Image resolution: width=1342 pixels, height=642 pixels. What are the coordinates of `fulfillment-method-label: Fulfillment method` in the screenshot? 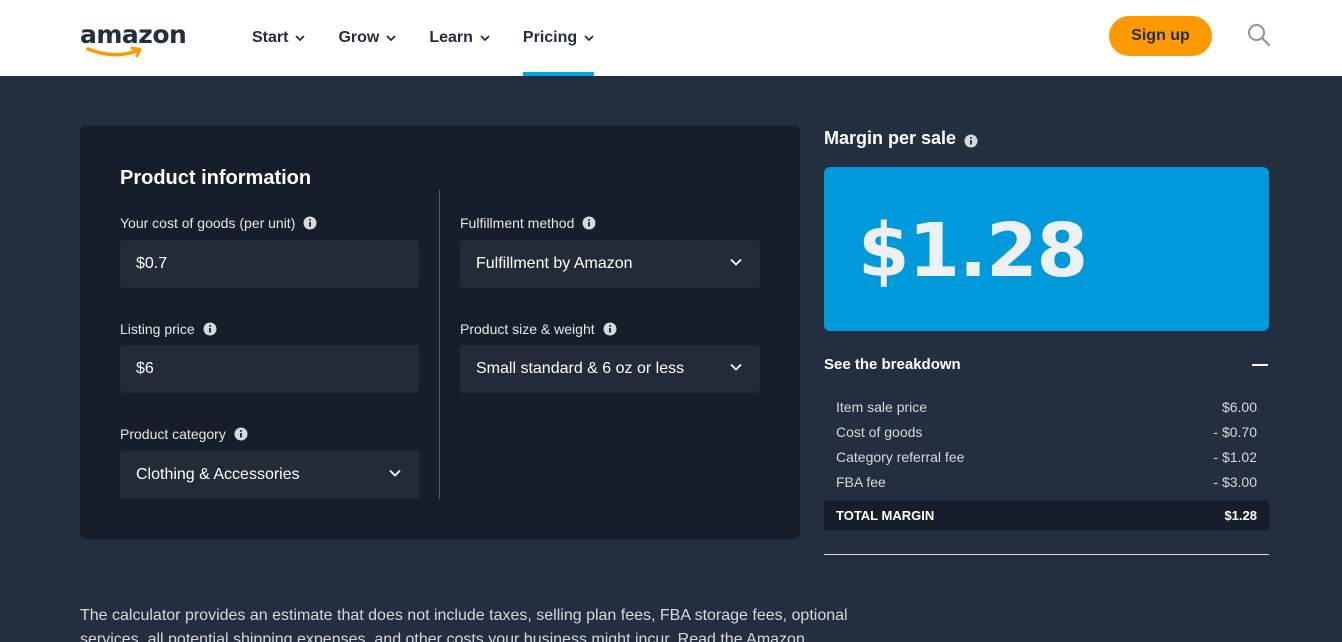 It's located at (528, 223).